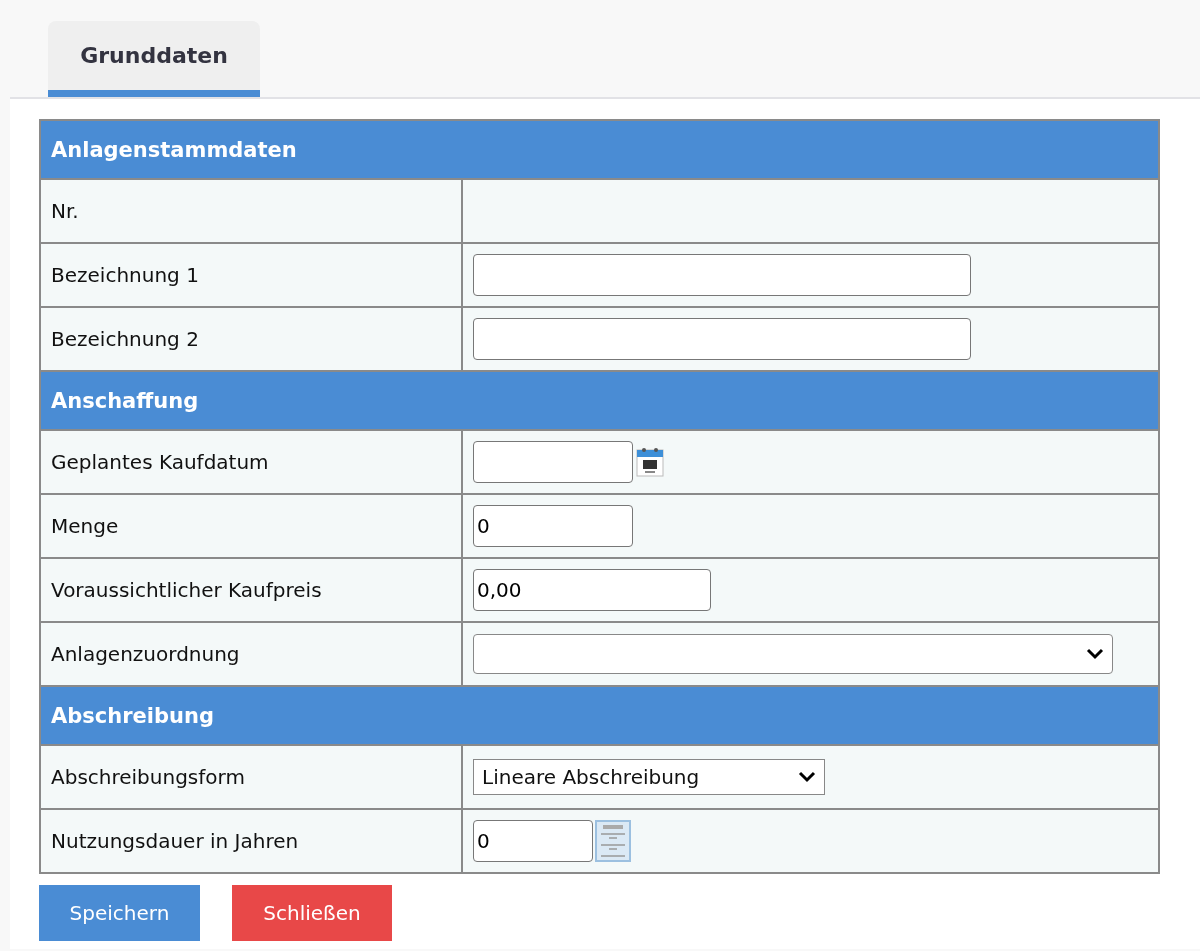 This screenshot has width=1200, height=951. I want to click on select-field: Lineare Abschreibung, so click(649, 777).